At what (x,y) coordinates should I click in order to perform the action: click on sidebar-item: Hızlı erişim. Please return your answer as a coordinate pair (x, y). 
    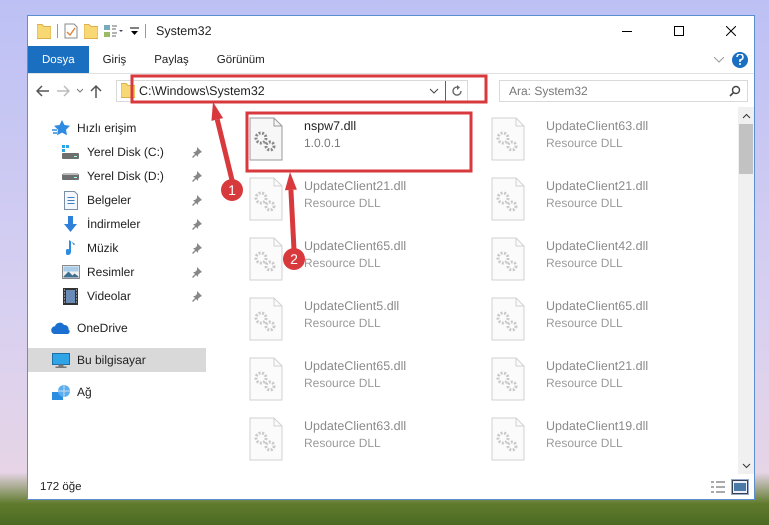
    Looking at the image, I should click on (117, 128).